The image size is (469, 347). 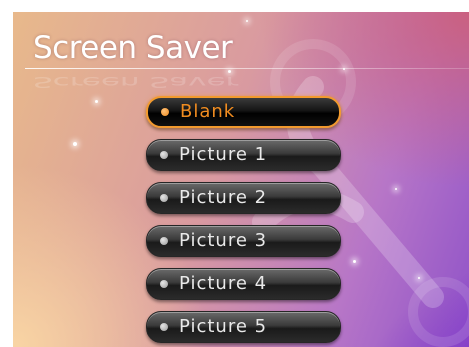 I want to click on menu-item-picture-4: Picture 4, so click(x=243, y=284).